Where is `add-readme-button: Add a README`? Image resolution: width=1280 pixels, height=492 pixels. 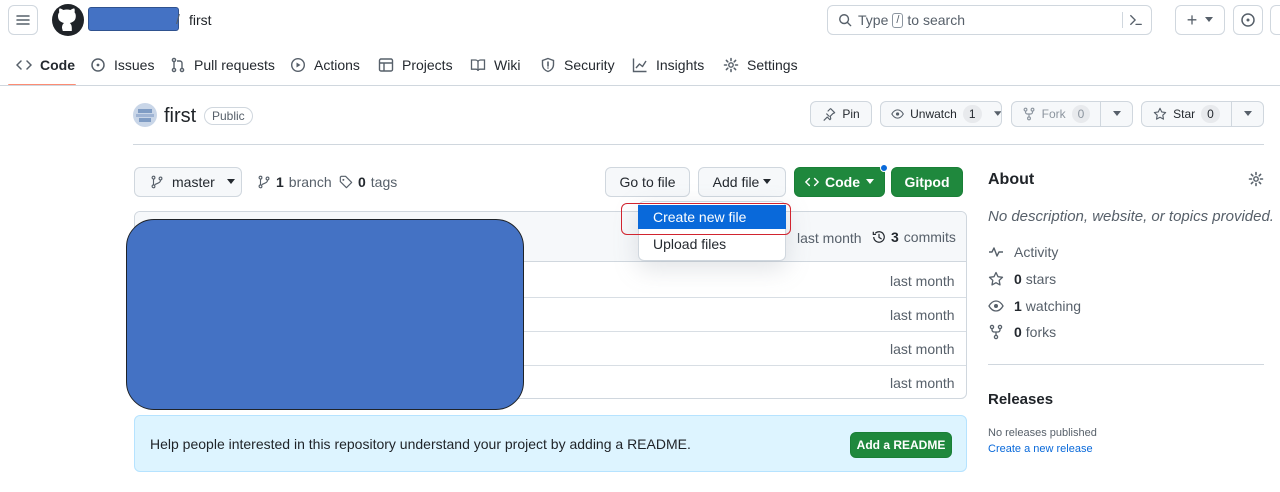
add-readme-button: Add a README is located at coordinates (901, 445).